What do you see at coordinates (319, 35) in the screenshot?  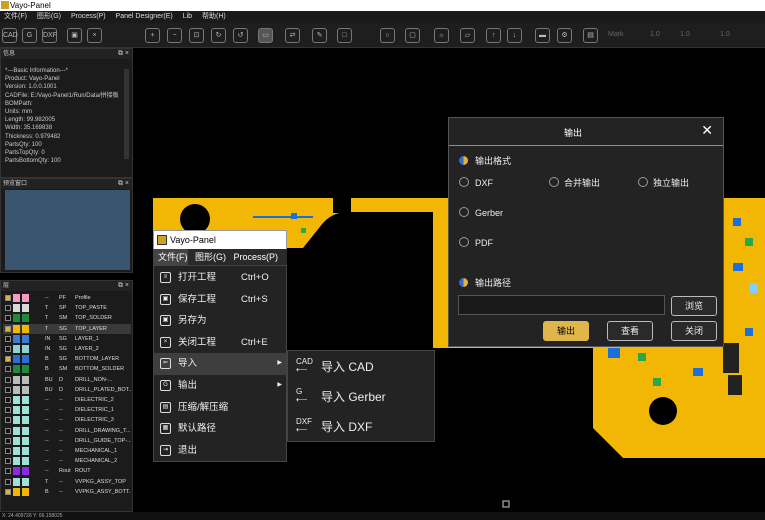 I see `edit-icon: ✎` at bounding box center [319, 35].